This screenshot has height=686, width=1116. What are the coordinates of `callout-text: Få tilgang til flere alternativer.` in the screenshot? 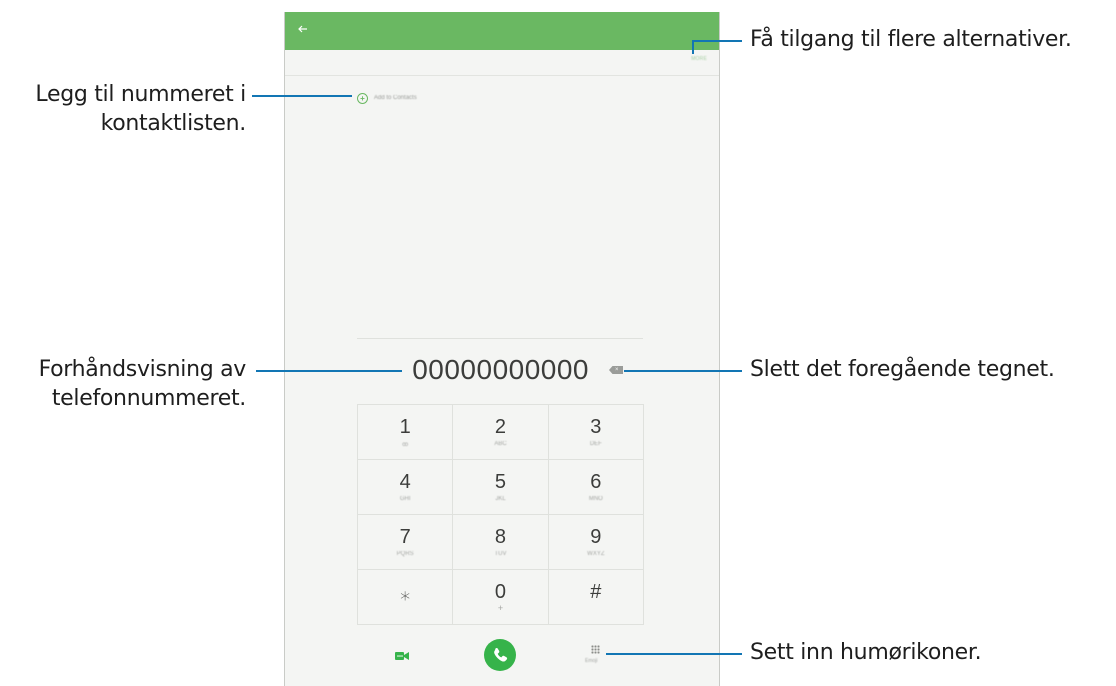 It's located at (911, 39).